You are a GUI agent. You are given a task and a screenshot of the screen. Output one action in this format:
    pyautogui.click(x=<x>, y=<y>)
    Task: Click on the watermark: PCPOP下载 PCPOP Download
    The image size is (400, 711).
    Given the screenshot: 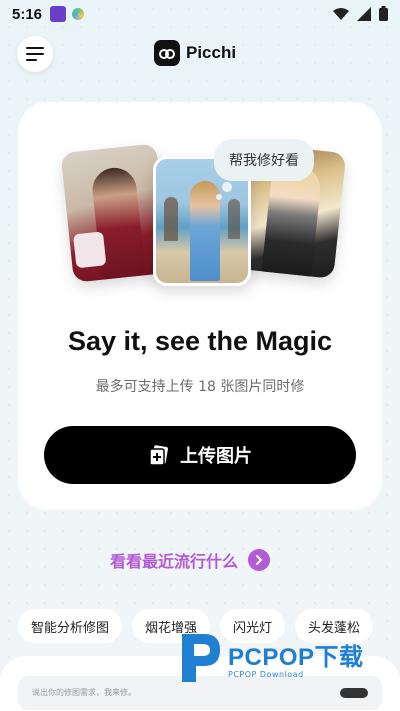 What is the action you would take?
    pyautogui.click(x=271, y=658)
    